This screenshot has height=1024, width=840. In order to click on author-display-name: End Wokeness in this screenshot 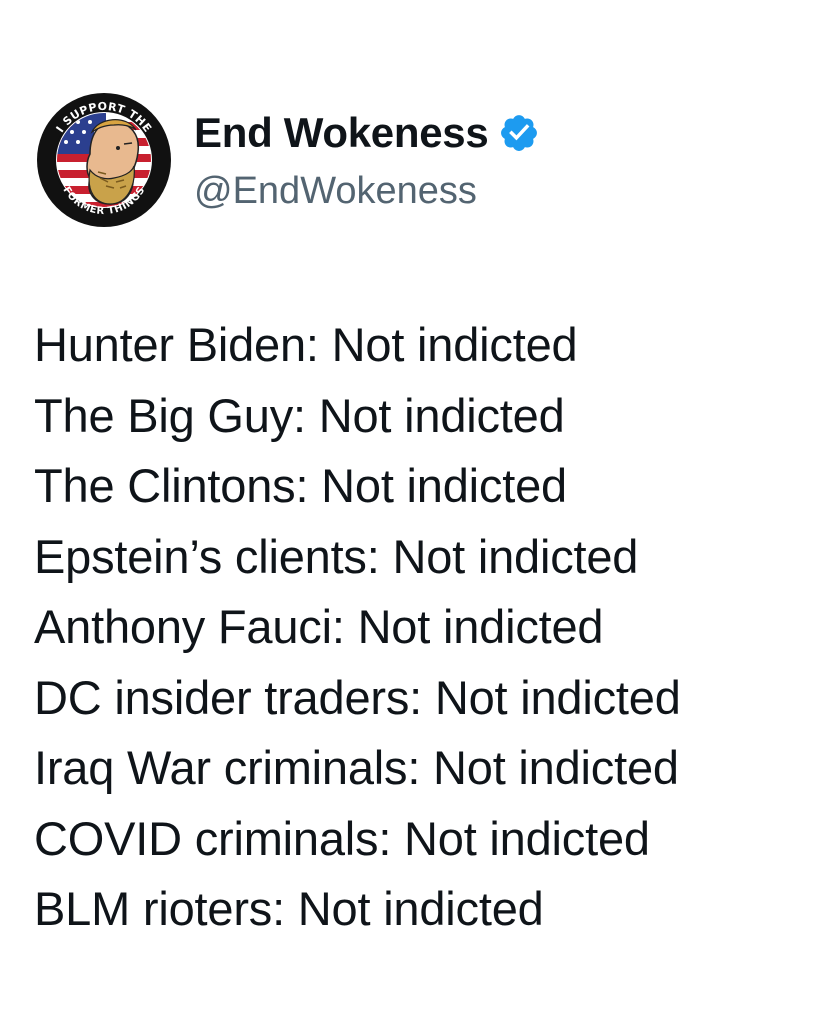, I will do `click(341, 133)`.